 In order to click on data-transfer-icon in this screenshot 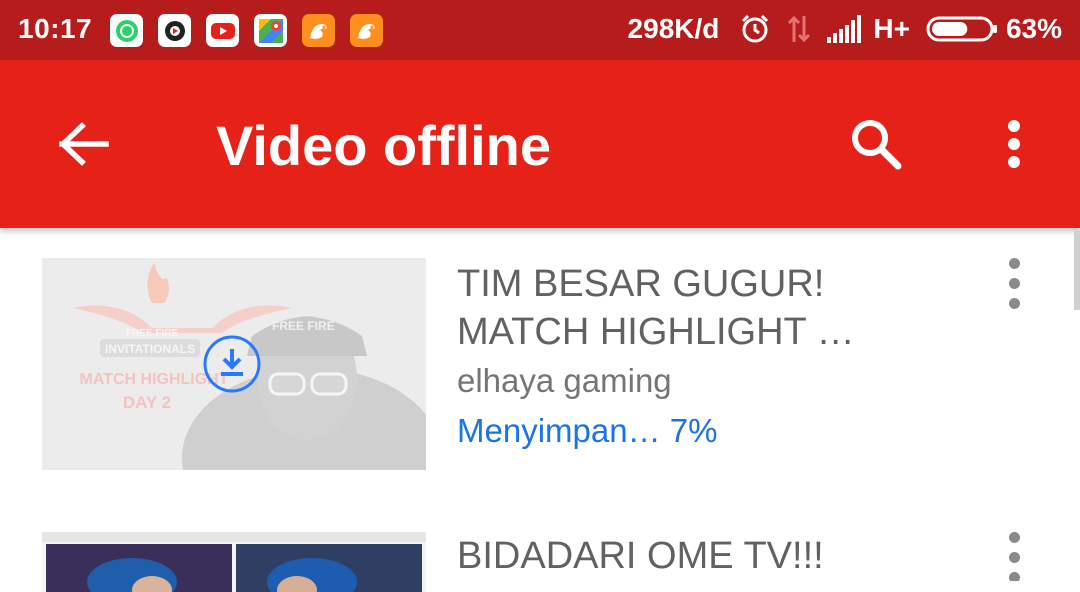, I will do `click(799, 29)`.